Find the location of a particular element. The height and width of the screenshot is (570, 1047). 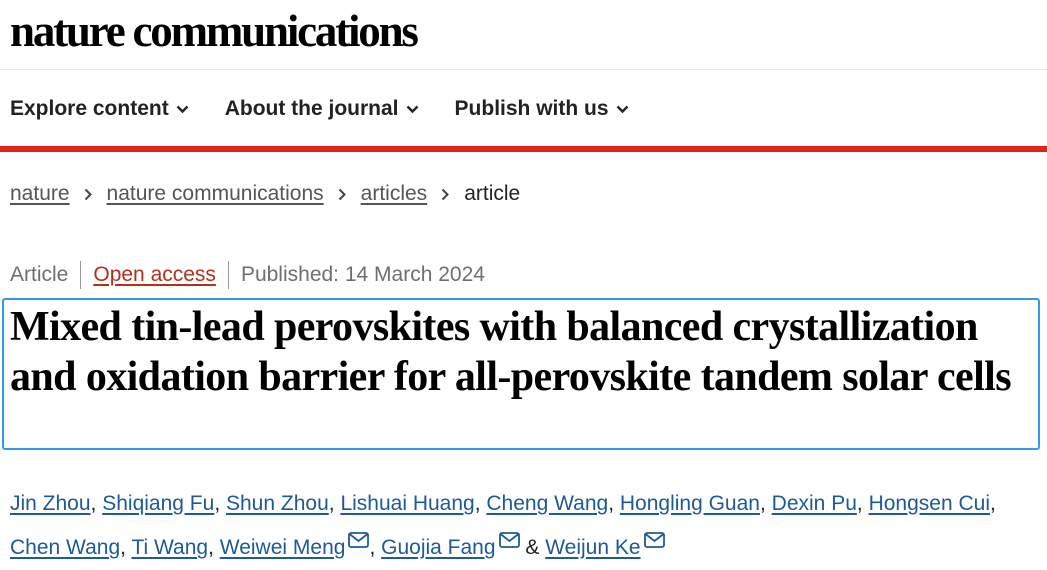

author-item: Hongsen Cui, is located at coordinates (932, 503).